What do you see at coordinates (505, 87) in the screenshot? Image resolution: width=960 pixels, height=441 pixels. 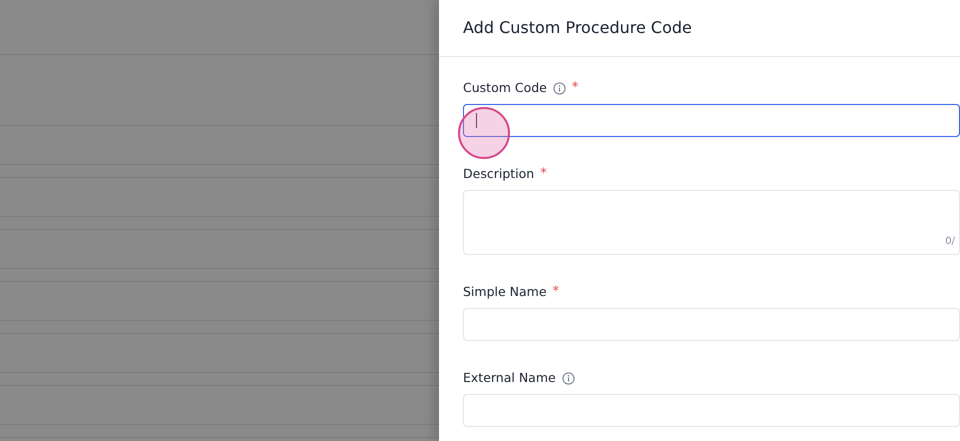 I see `field-label: Custom Code` at bounding box center [505, 87].